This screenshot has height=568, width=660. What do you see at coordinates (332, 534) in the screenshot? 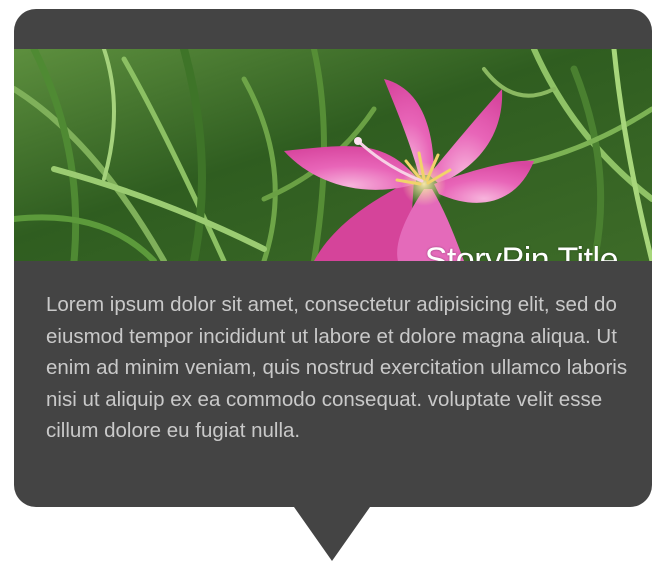
I see `popup-pointer-arrow` at bounding box center [332, 534].